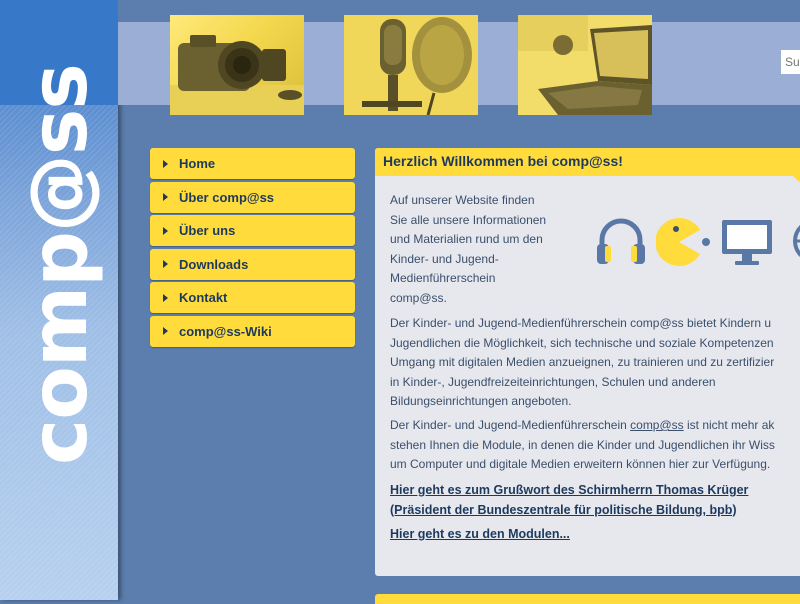 The image size is (800, 604). What do you see at coordinates (252, 231) in the screenshot?
I see `nav-item-ueber-uns: Über uns` at bounding box center [252, 231].